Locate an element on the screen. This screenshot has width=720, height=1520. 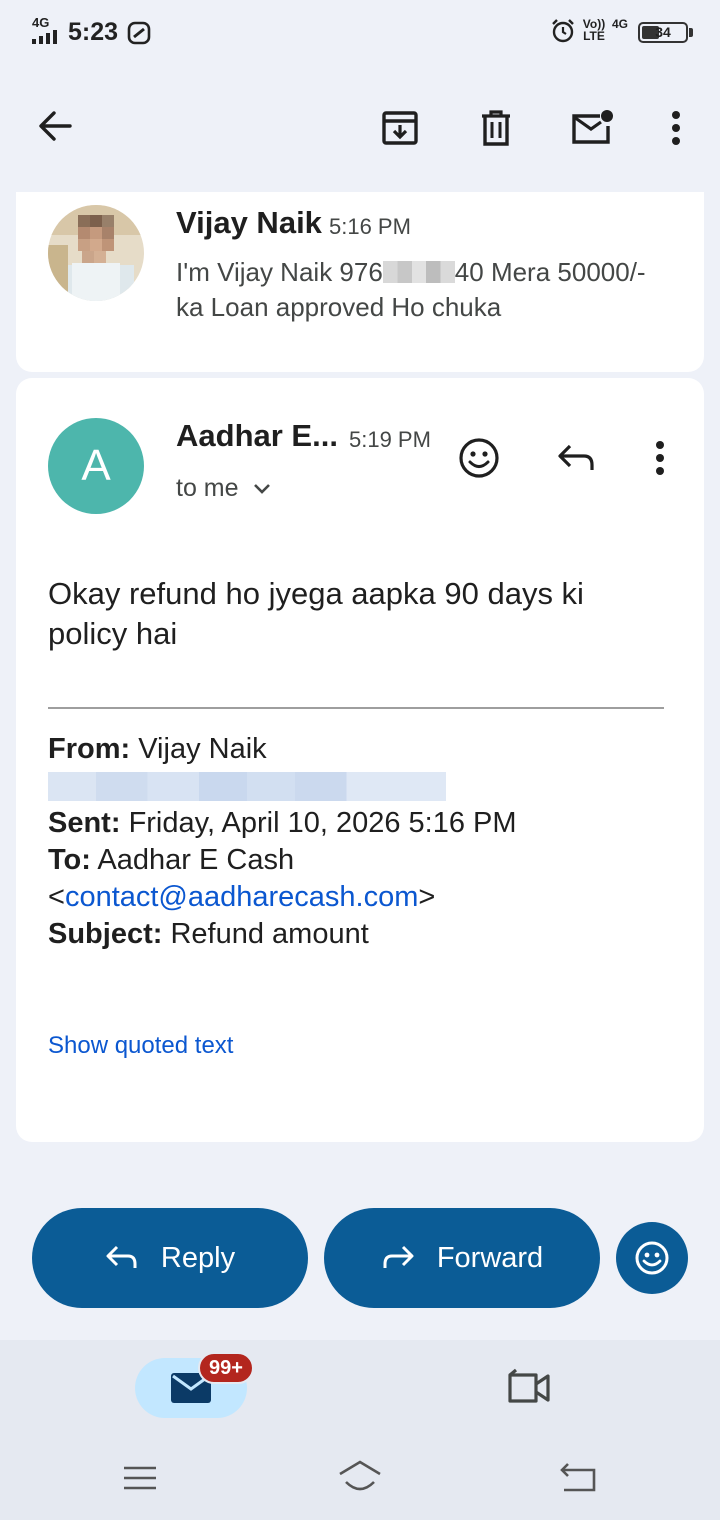
subject-label: Subject: is located at coordinates (105, 934).